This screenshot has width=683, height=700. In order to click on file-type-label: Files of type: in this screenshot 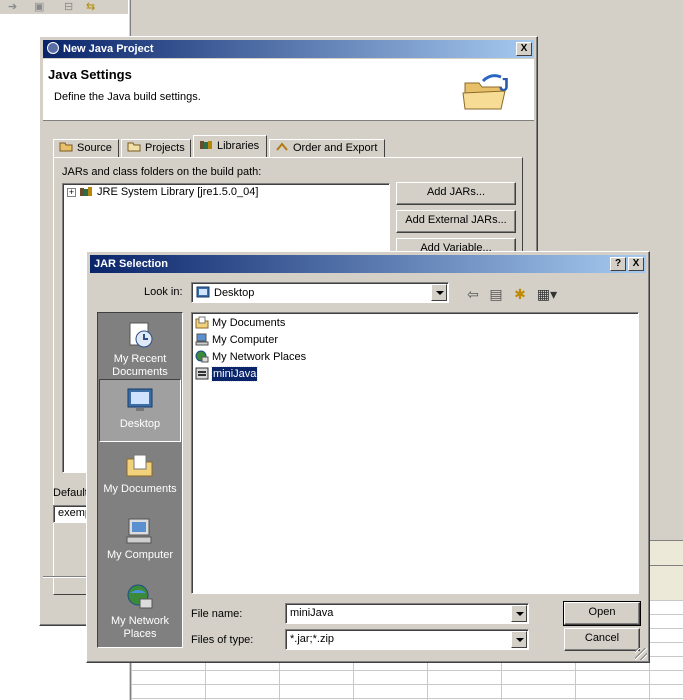, I will do `click(222, 640)`.